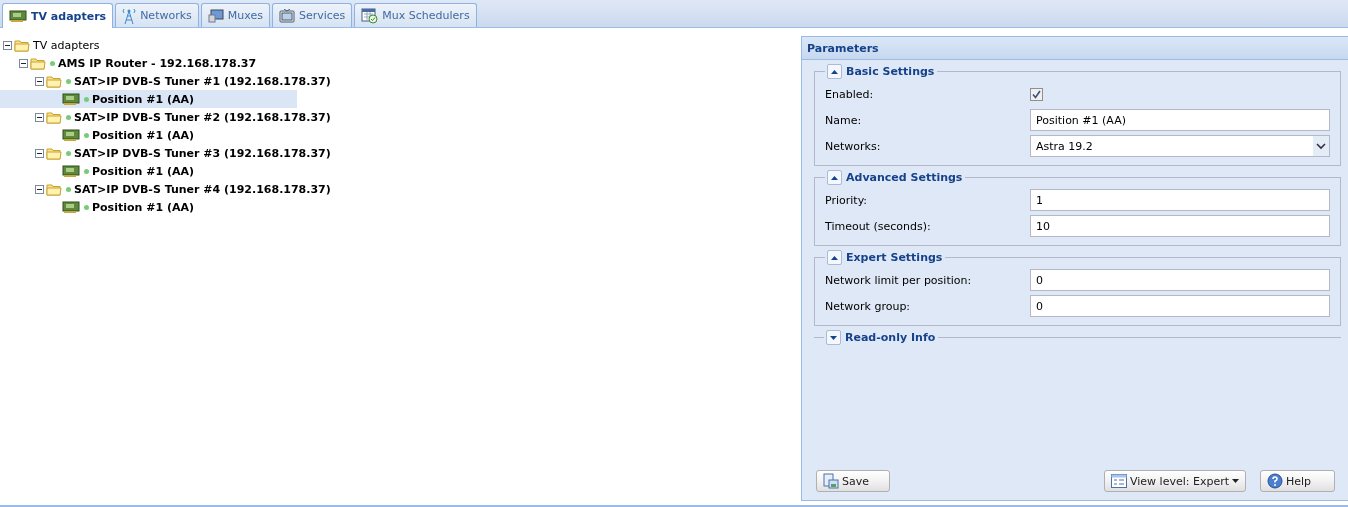 The height and width of the screenshot is (507, 1348). I want to click on tree-item: SAT>IP DVB-S Tuner #1 (192.168.178.37), so click(168, 81).